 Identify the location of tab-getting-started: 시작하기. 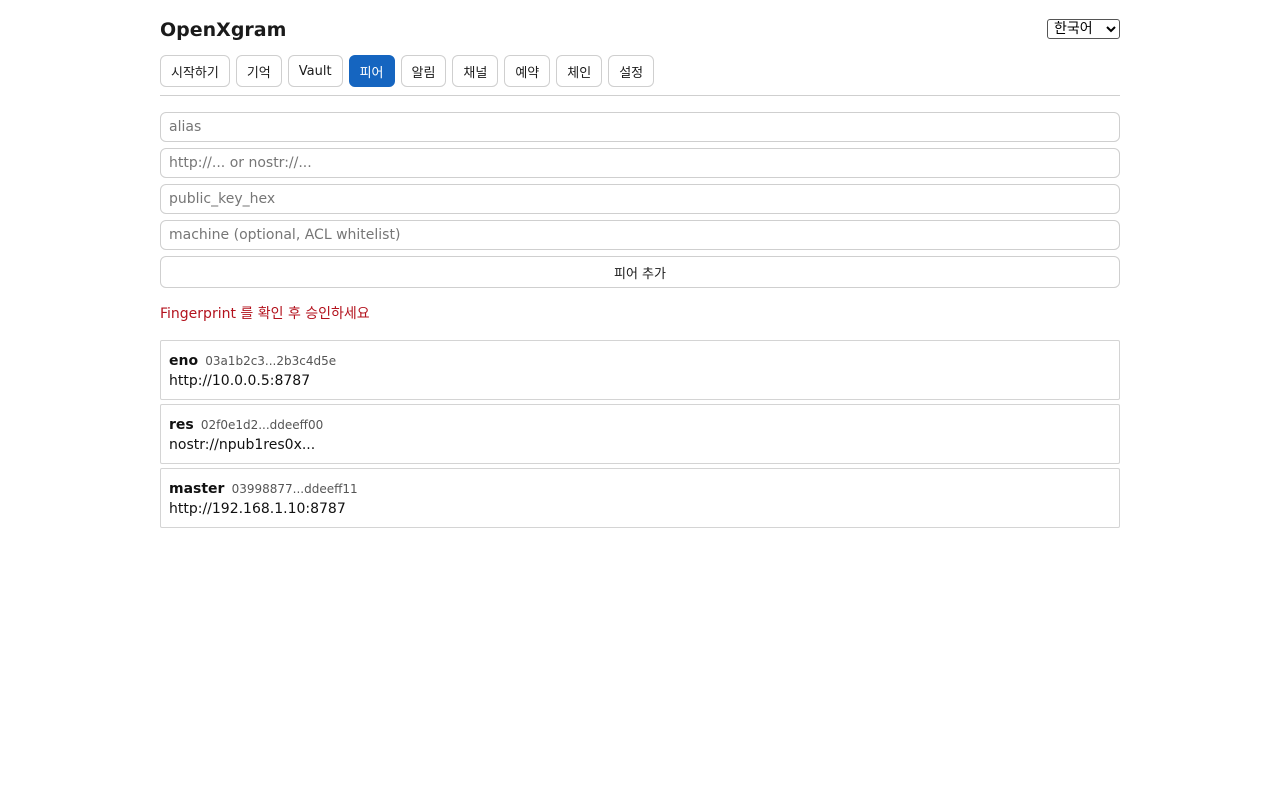
(195, 71).